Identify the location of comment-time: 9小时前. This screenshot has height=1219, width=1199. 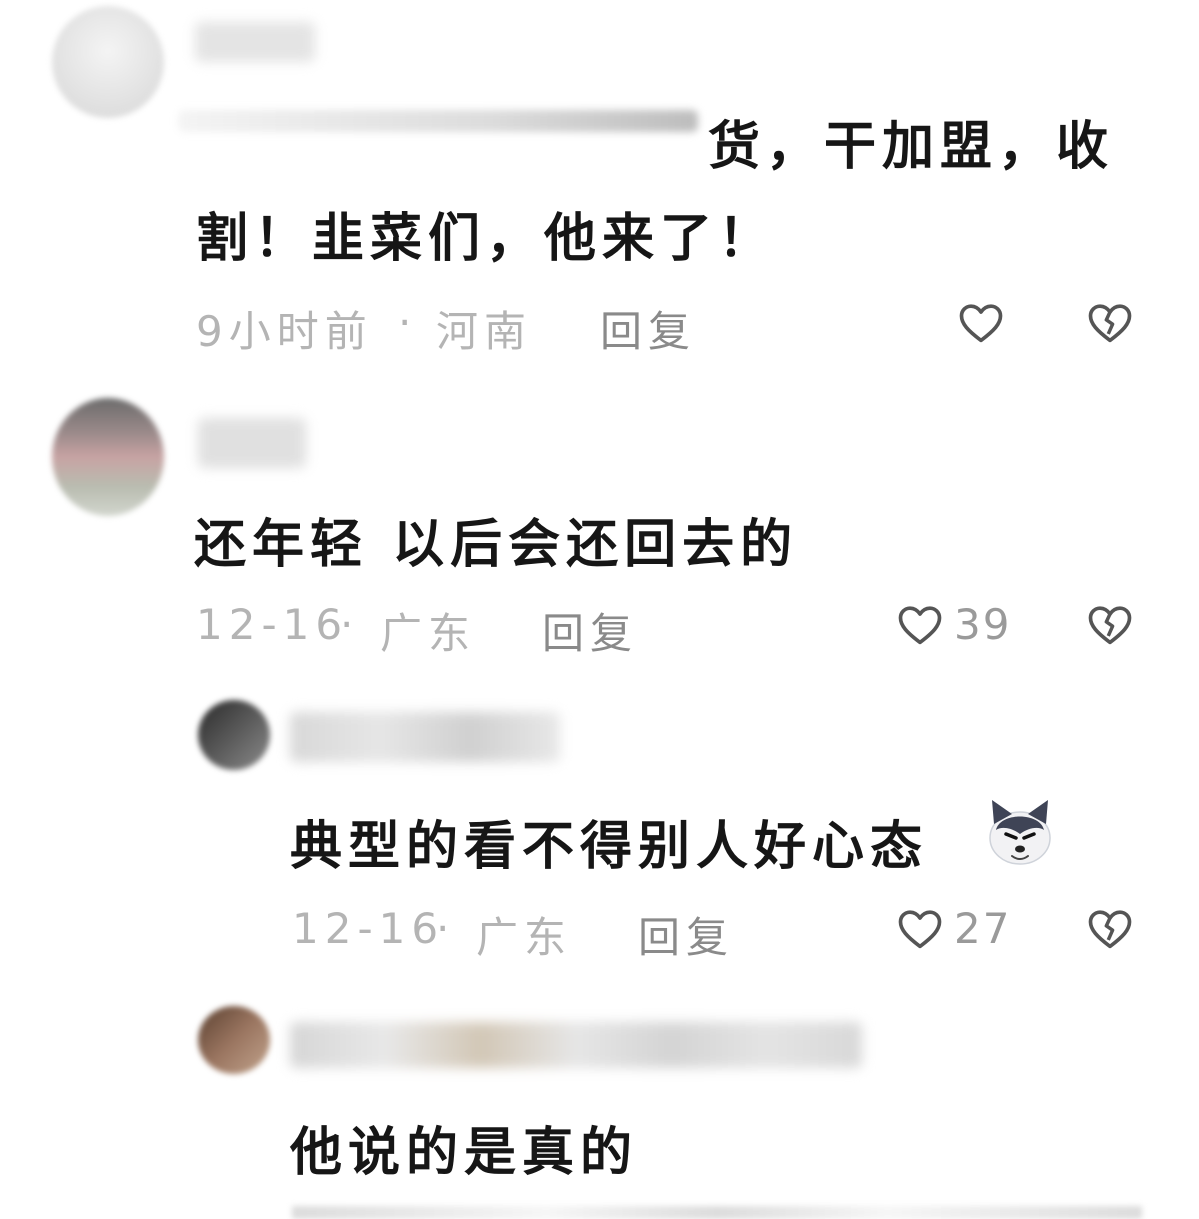
(284, 331).